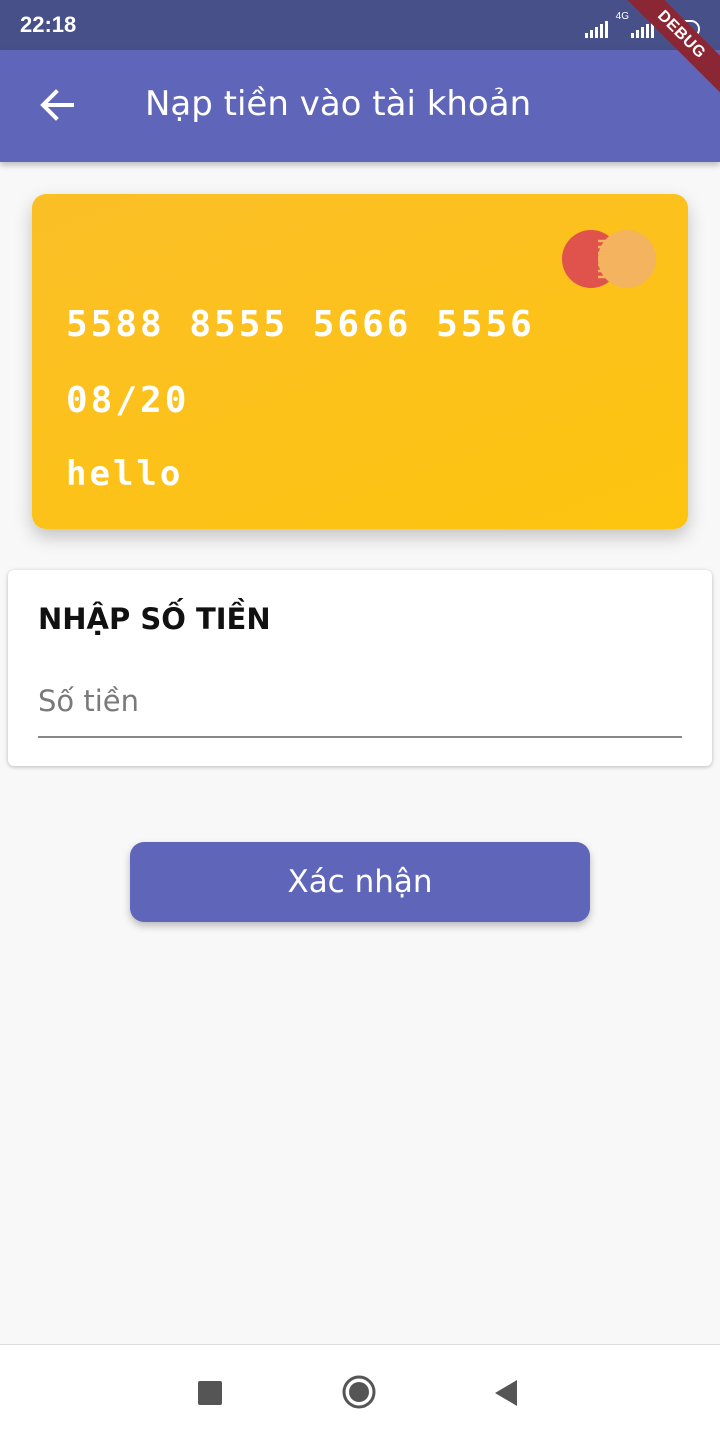  What do you see at coordinates (360, 702) in the screenshot?
I see `amount-input` at bounding box center [360, 702].